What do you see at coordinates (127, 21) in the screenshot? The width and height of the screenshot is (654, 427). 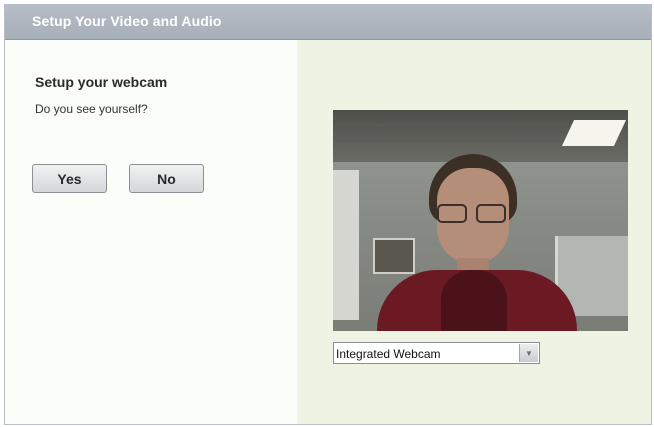 I see `dialog-title: Setup Your Video and Audio` at bounding box center [127, 21].